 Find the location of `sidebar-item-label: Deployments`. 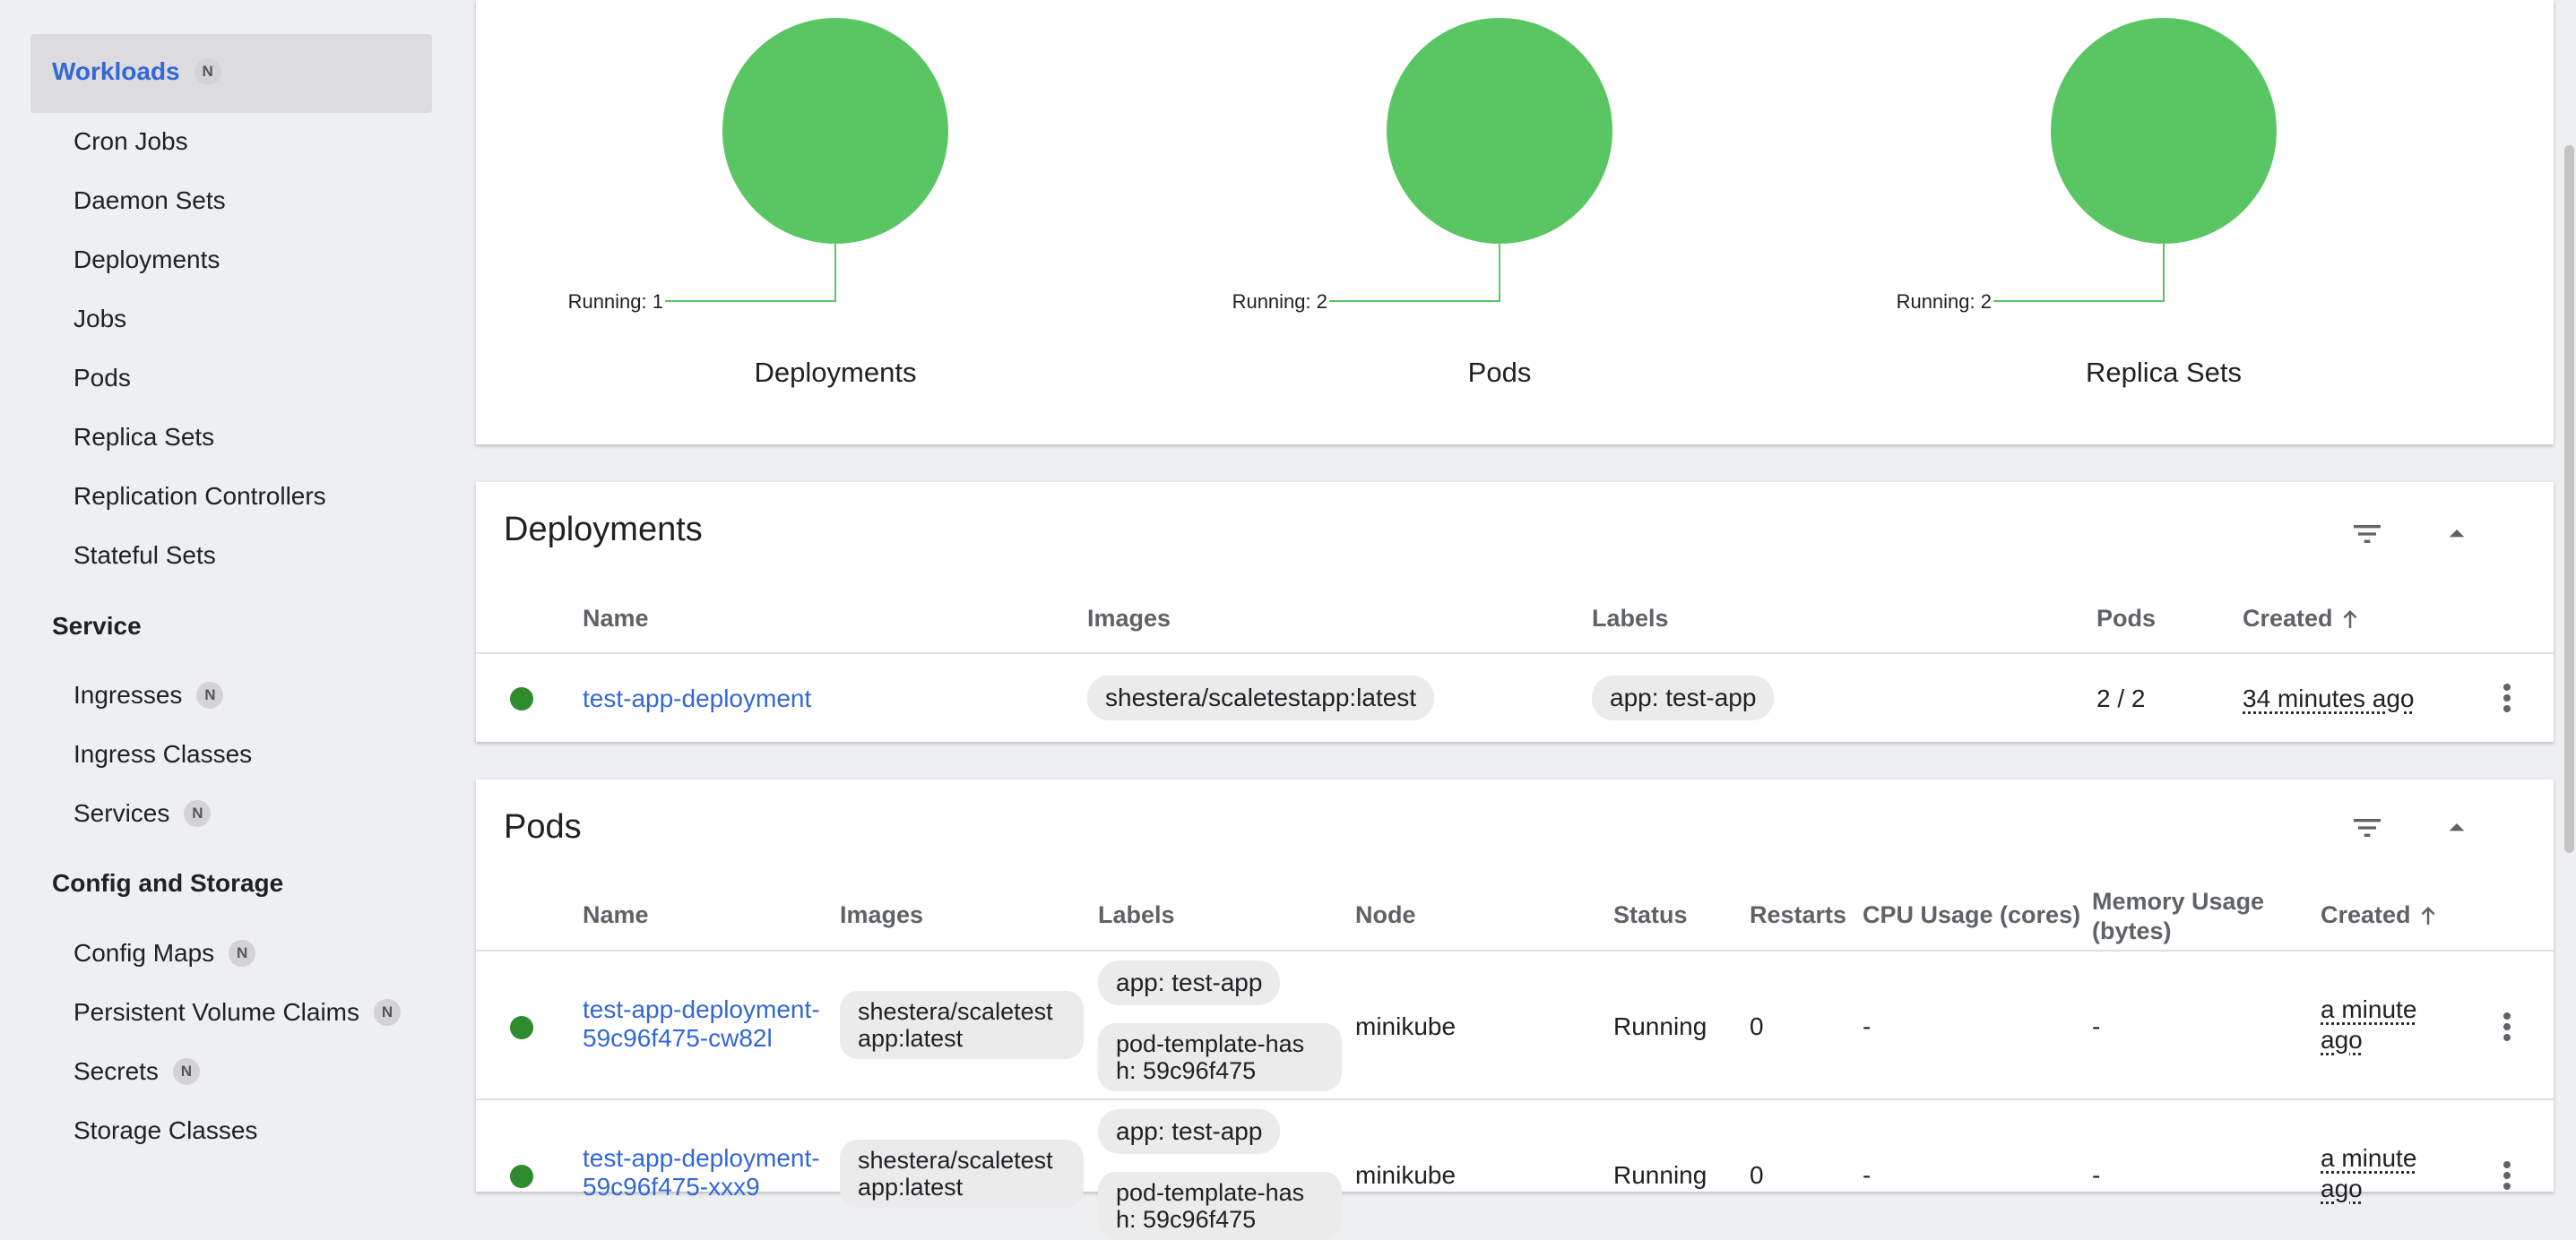

sidebar-item-label: Deployments is located at coordinates (146, 260).